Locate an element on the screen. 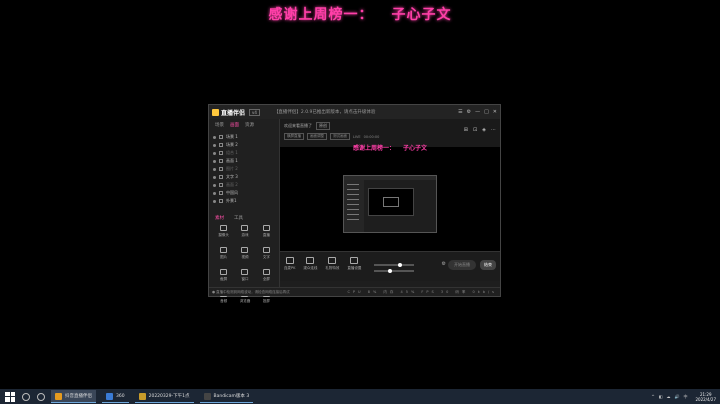 This screenshot has width=720, height=404. list-item: 画面 1 is located at coordinates (244, 161).